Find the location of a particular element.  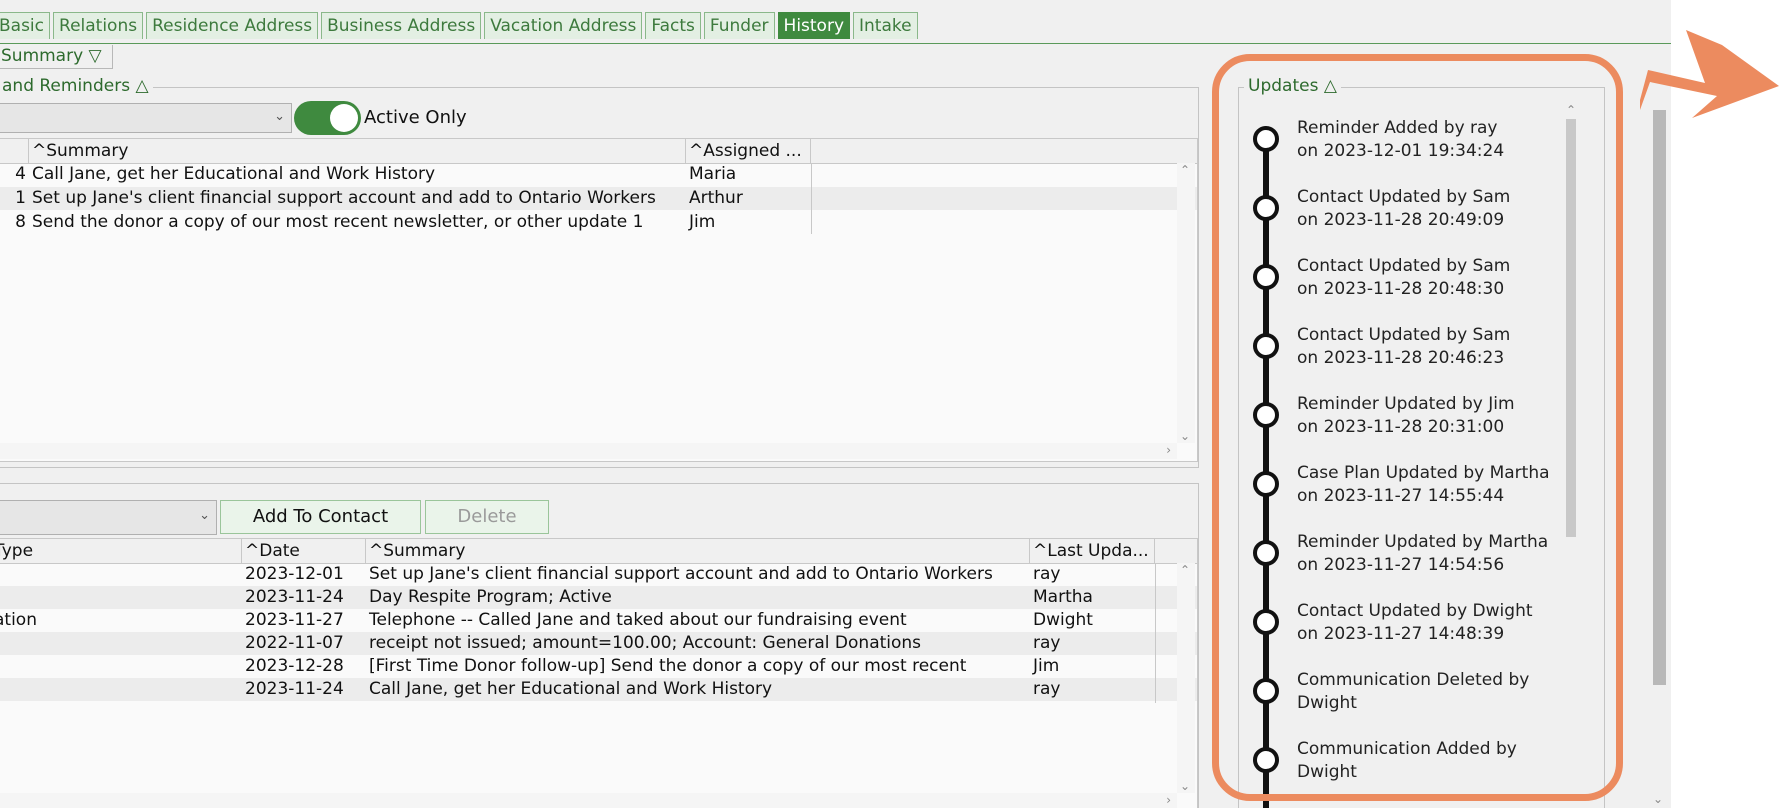

reminders-horizontal-scrollbar: › is located at coordinates (588, 451).